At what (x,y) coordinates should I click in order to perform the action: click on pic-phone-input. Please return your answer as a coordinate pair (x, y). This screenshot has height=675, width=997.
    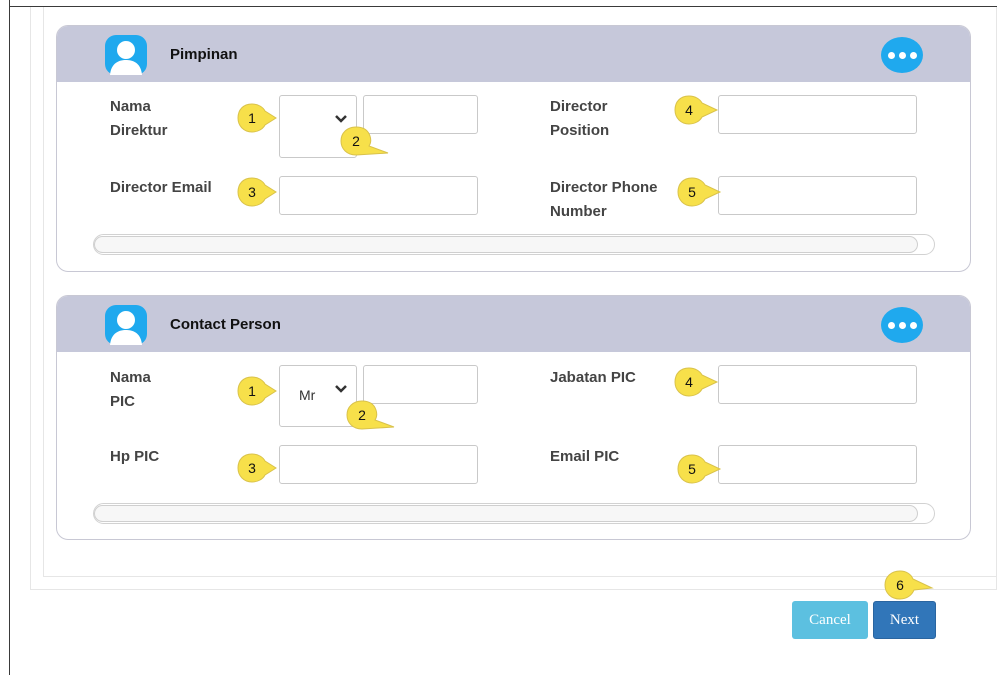
    Looking at the image, I should click on (378, 464).